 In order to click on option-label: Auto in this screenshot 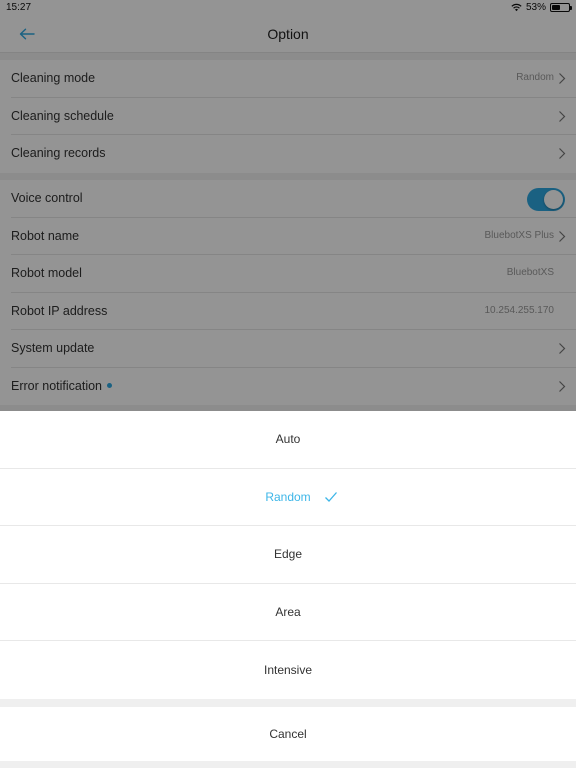, I will do `click(288, 439)`.